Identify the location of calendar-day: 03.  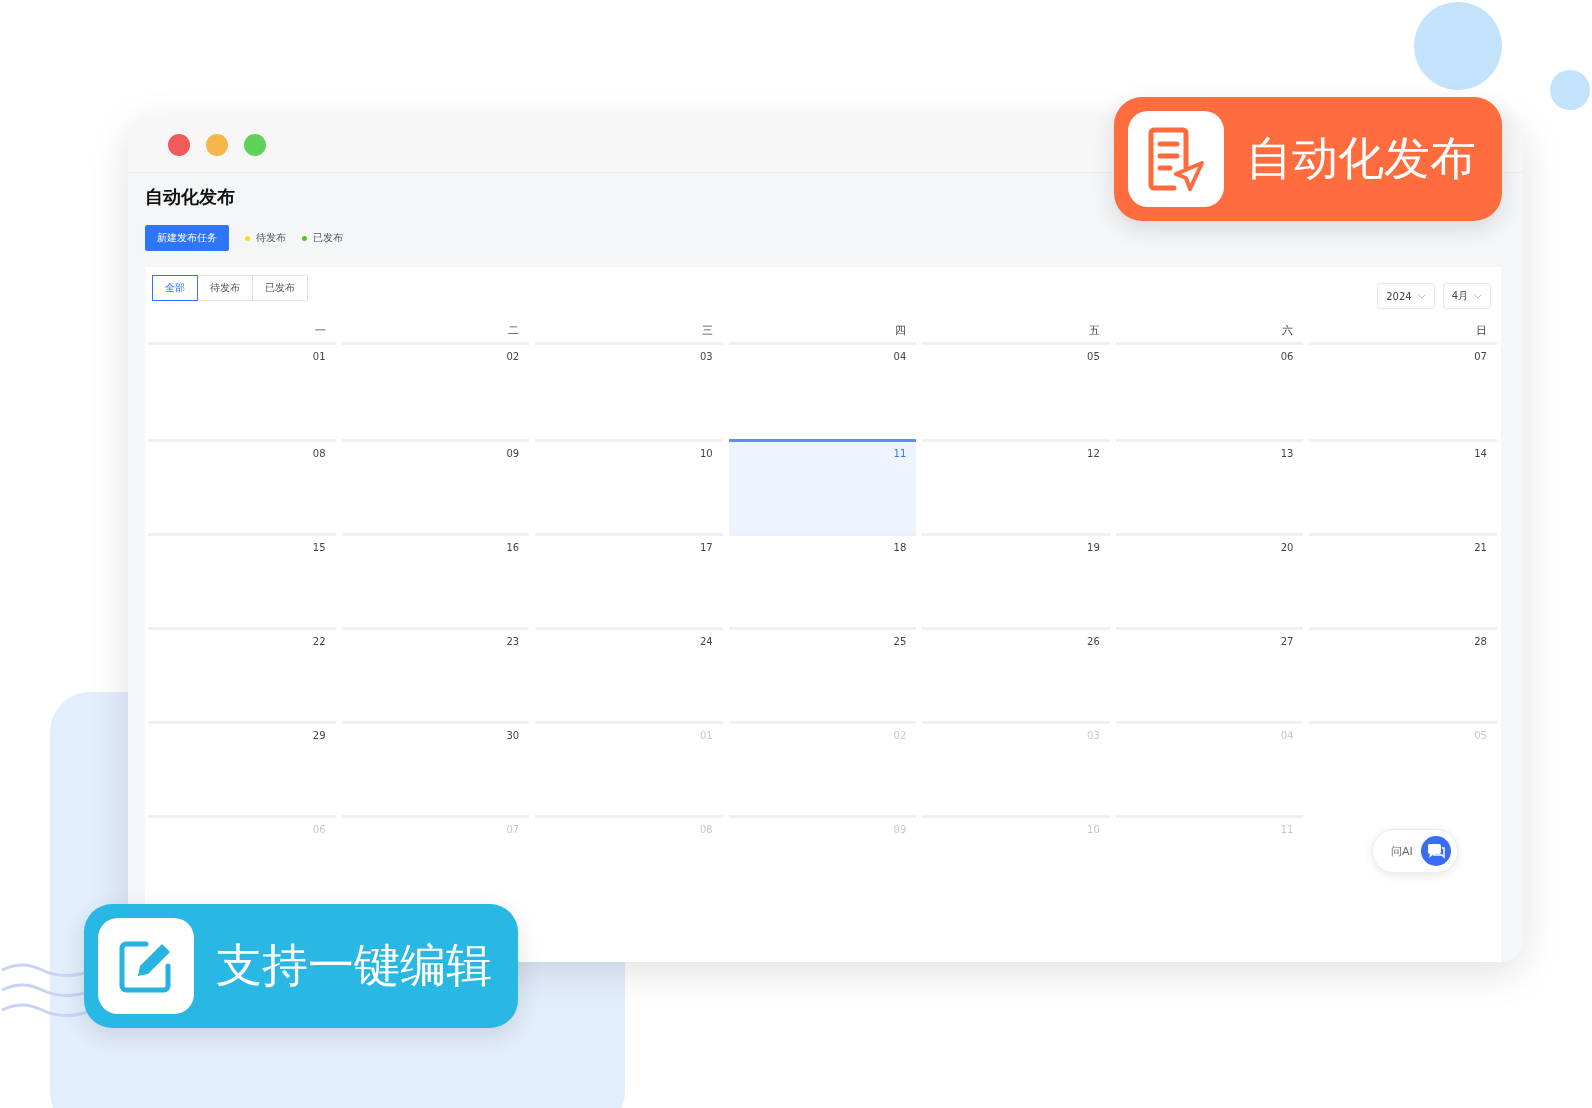
(629, 392).